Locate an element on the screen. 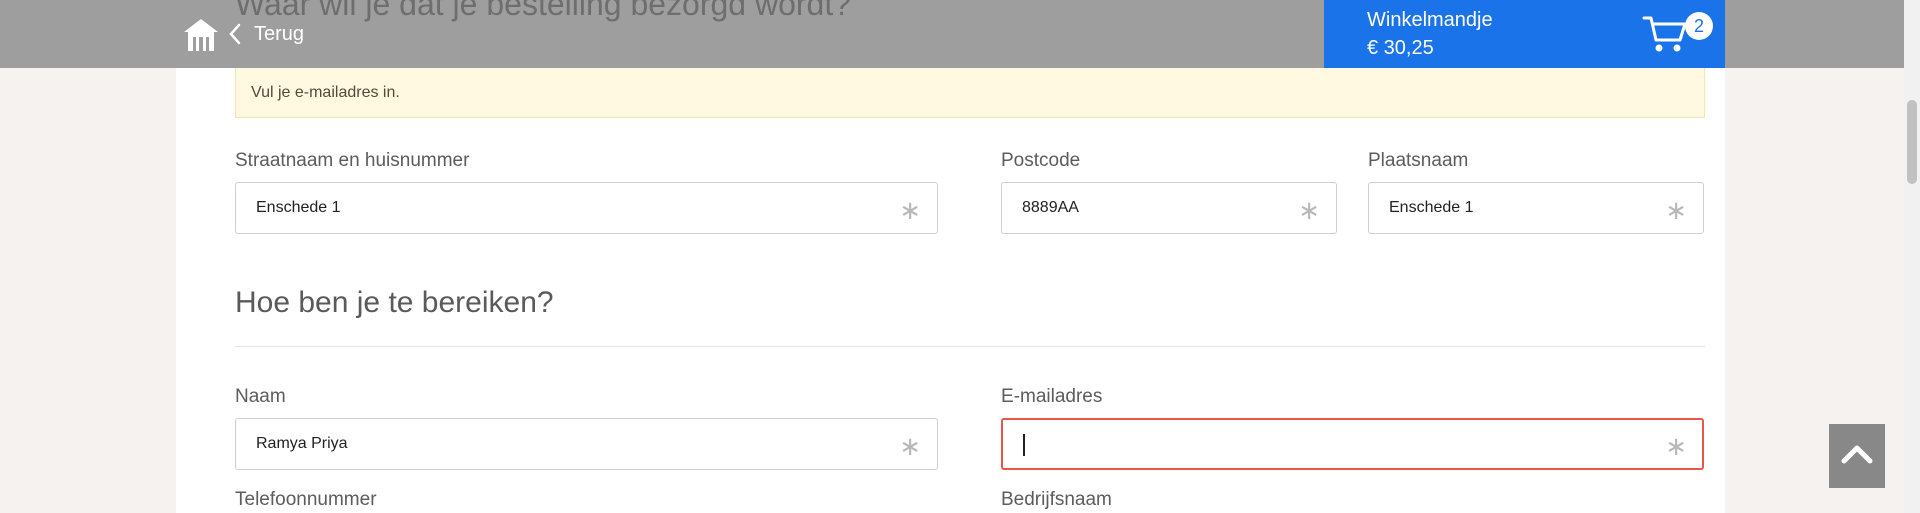 This screenshot has height=513, width=1920. chevron-left-icon is located at coordinates (235, 34).